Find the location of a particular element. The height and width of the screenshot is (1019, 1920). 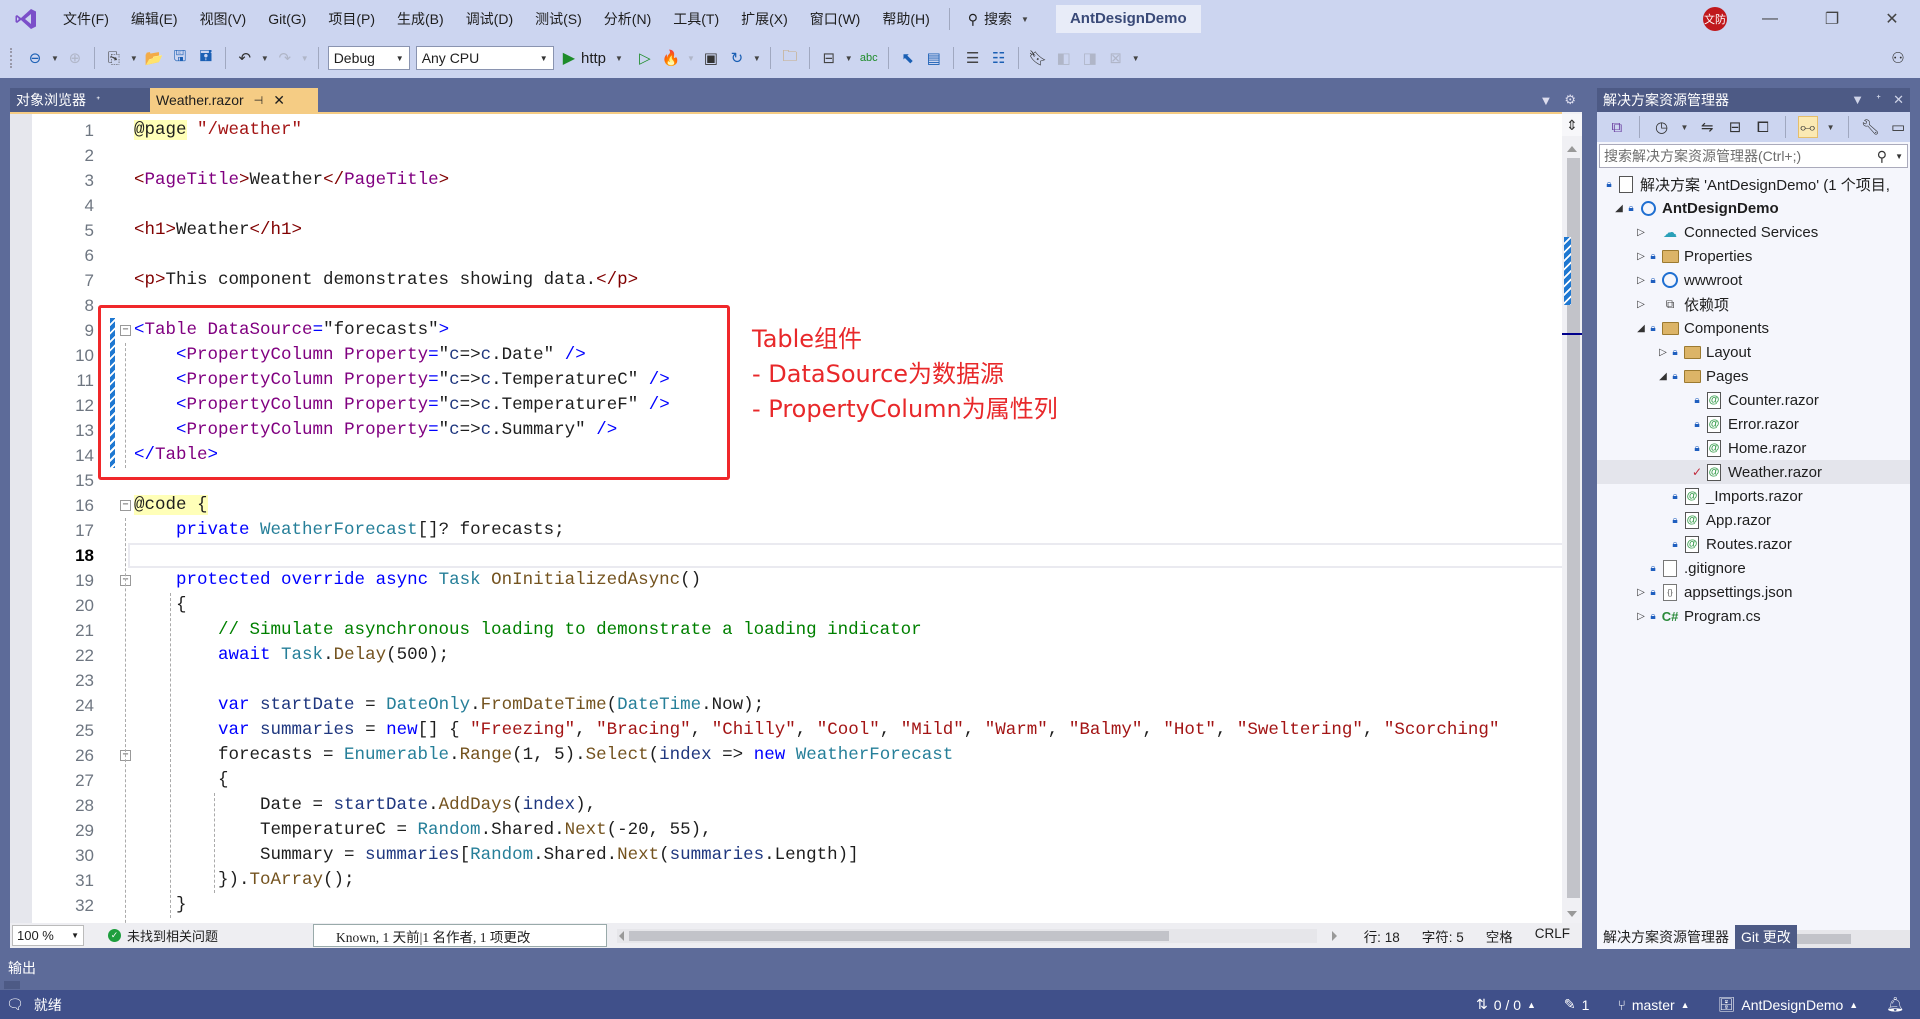

platform-select: Any CPU ▼ is located at coordinates (484, 58).